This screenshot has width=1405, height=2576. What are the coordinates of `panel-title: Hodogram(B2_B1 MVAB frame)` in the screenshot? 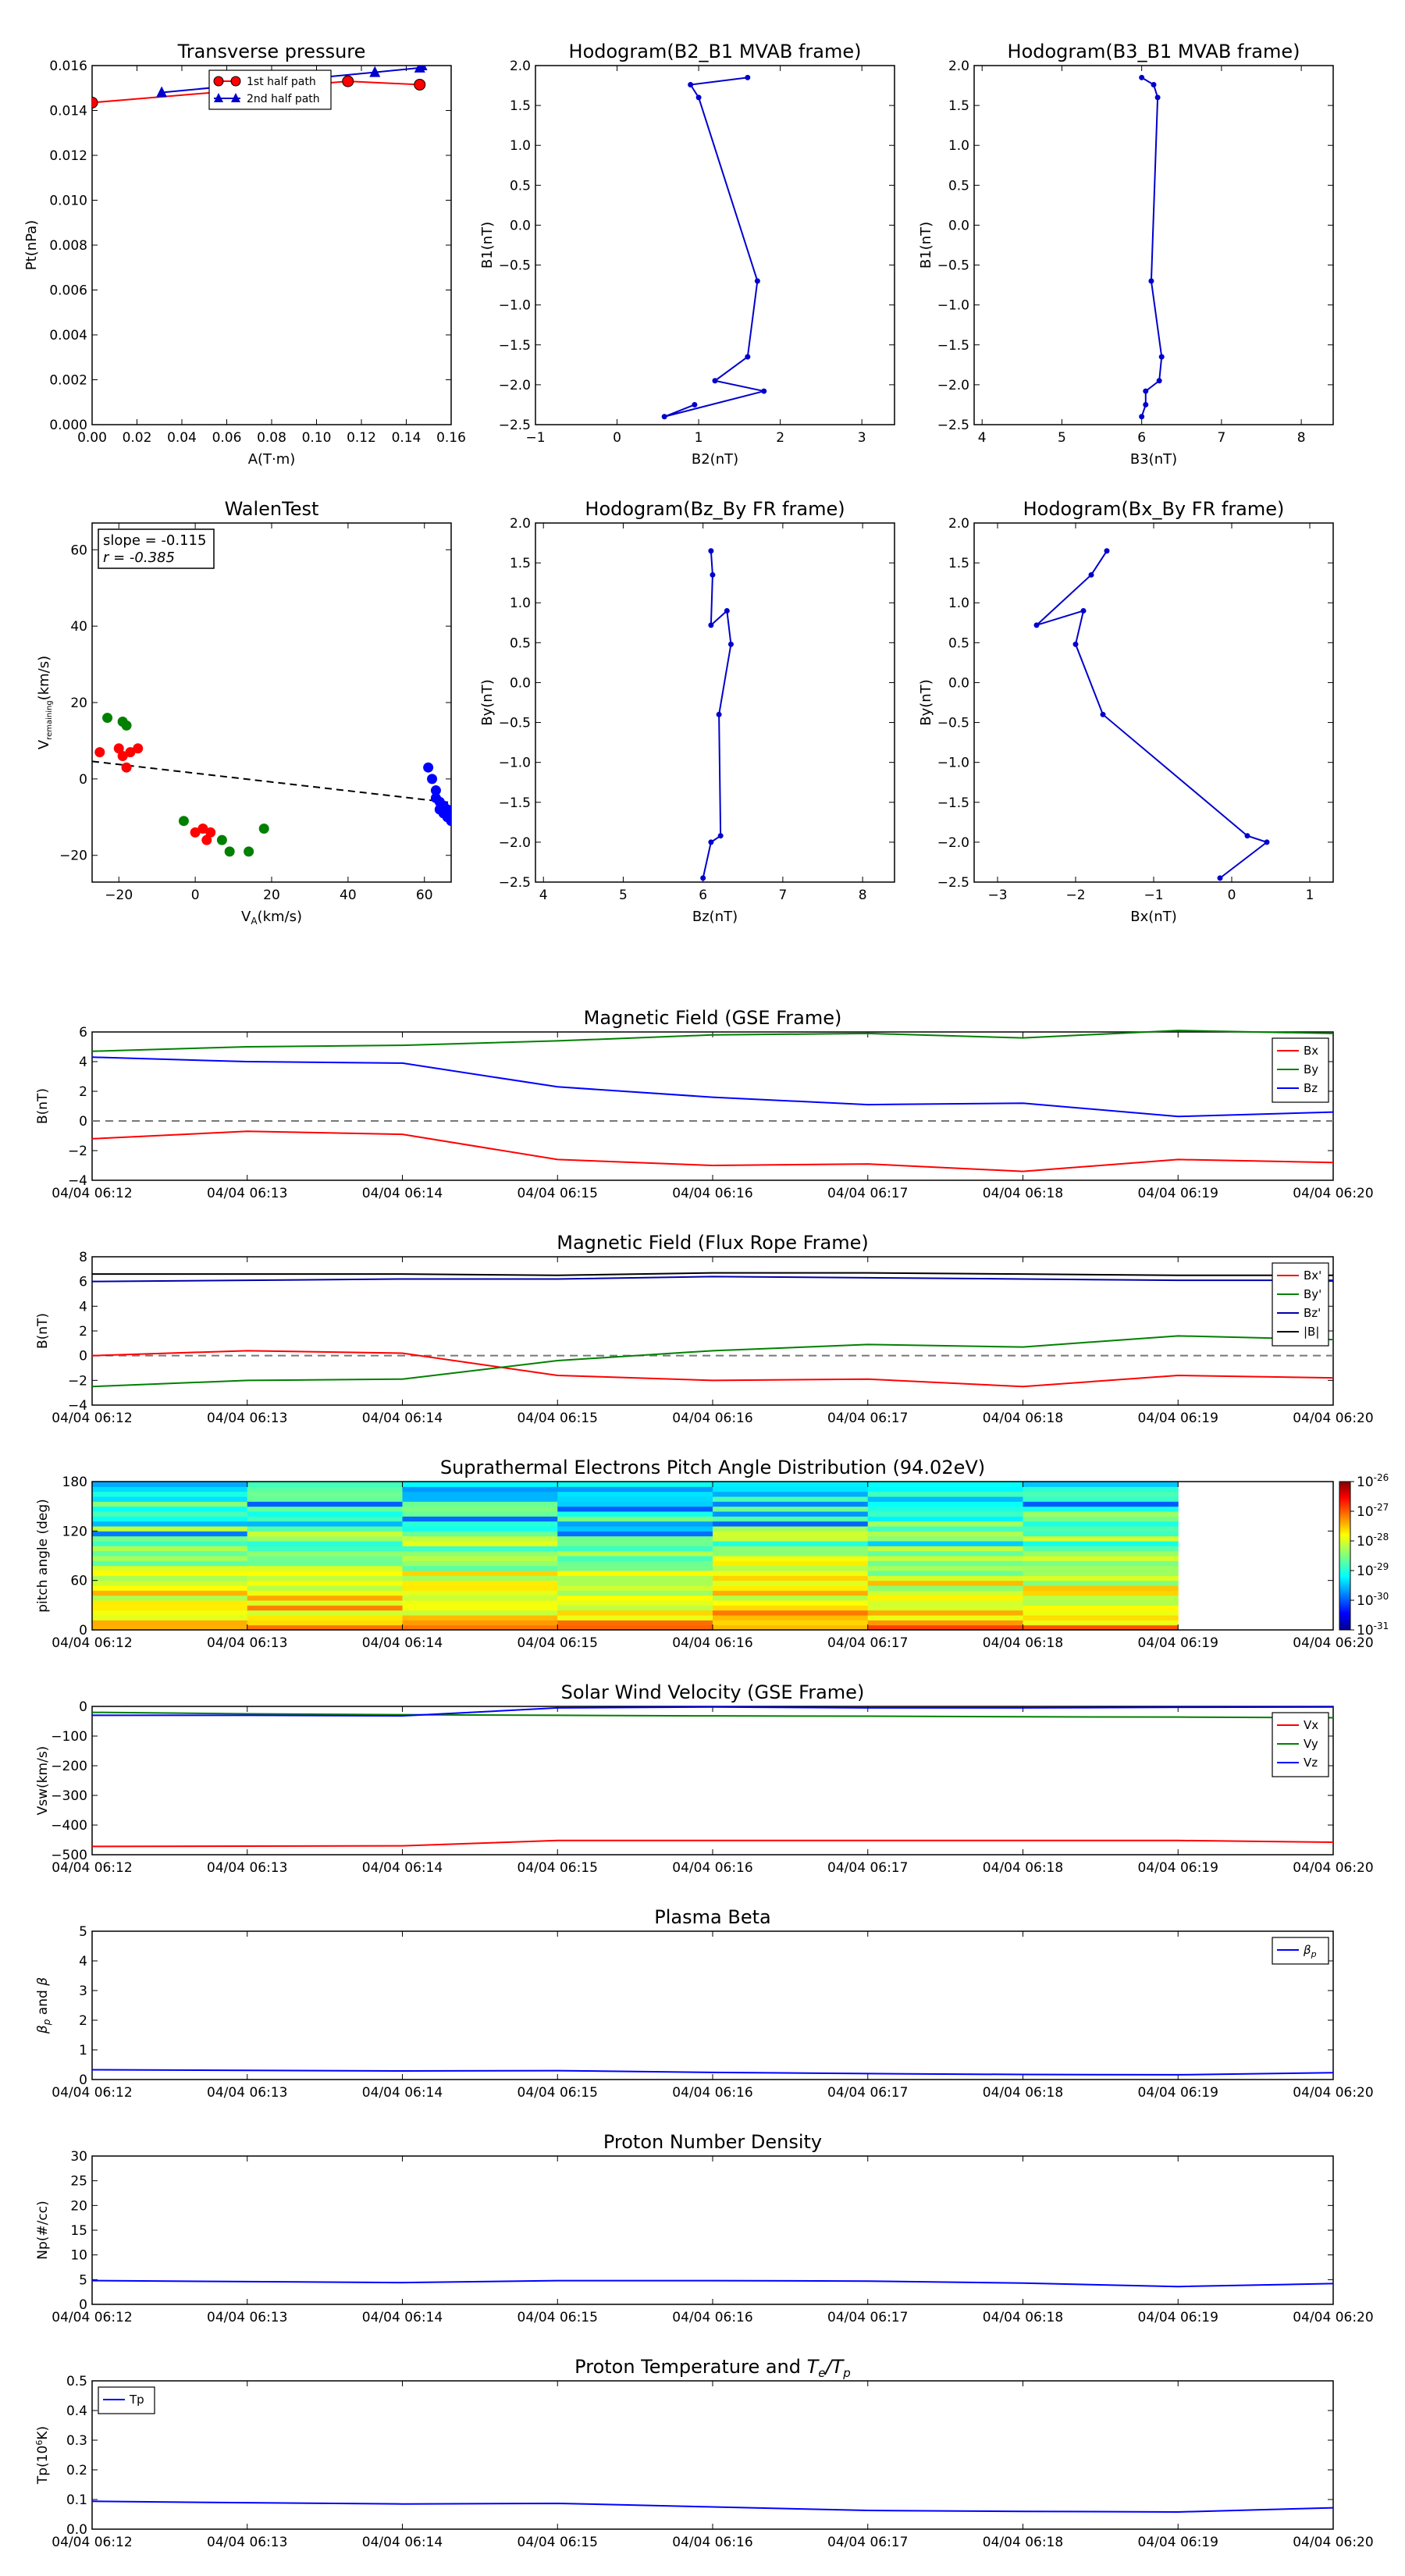 It's located at (716, 51).